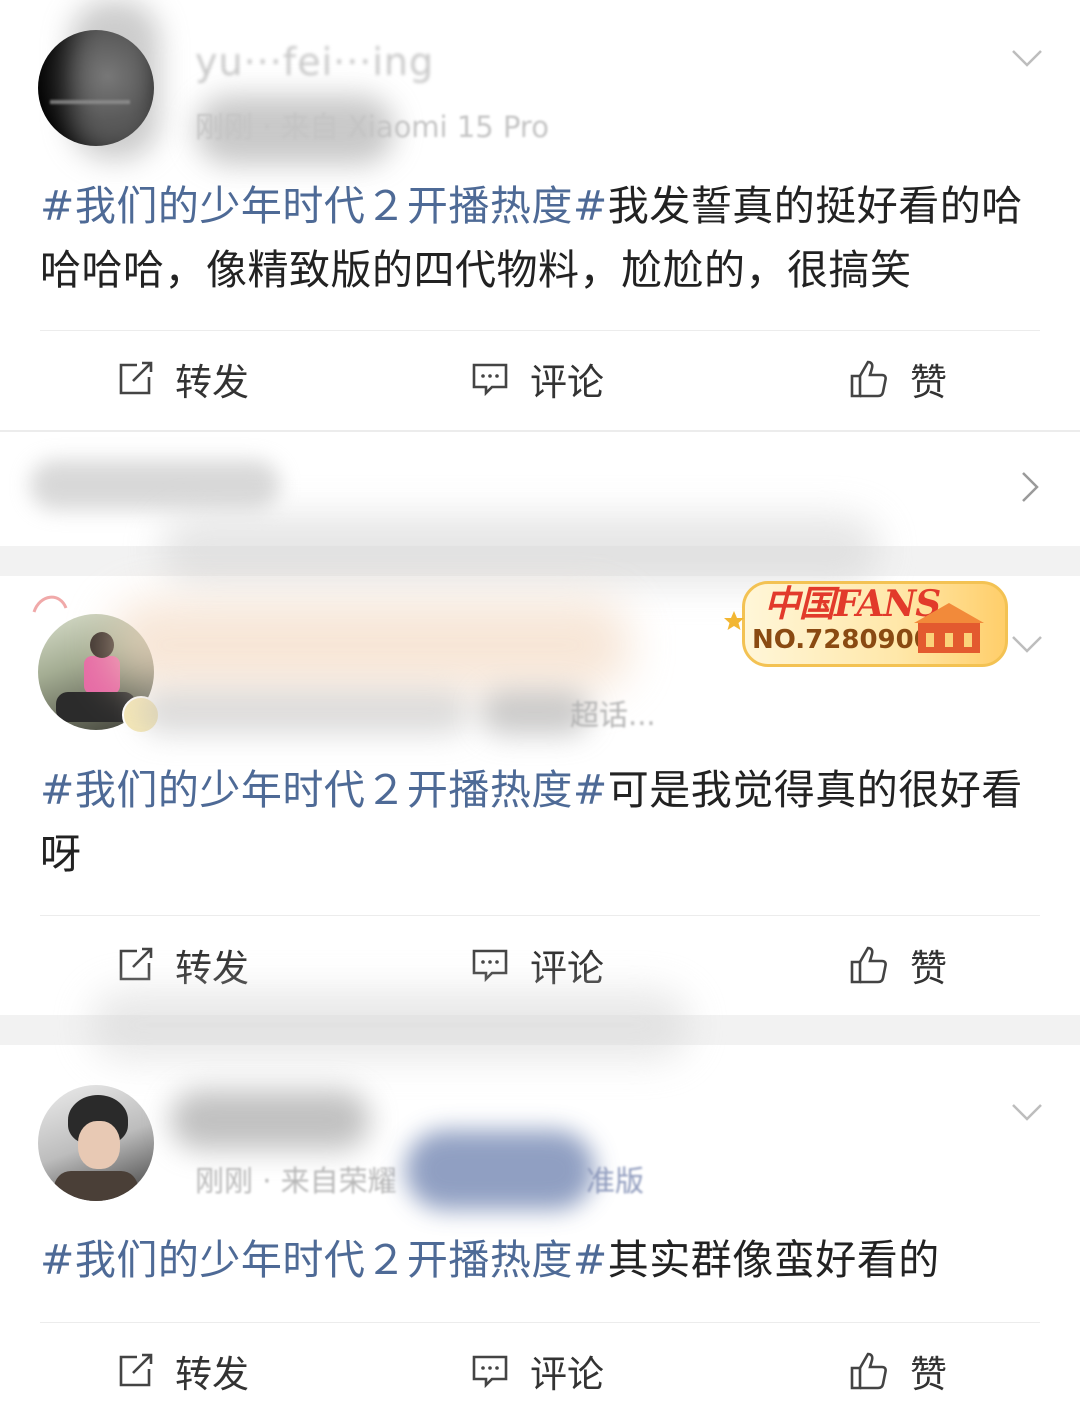  What do you see at coordinates (734, 620) in the screenshot?
I see `star-icon` at bounding box center [734, 620].